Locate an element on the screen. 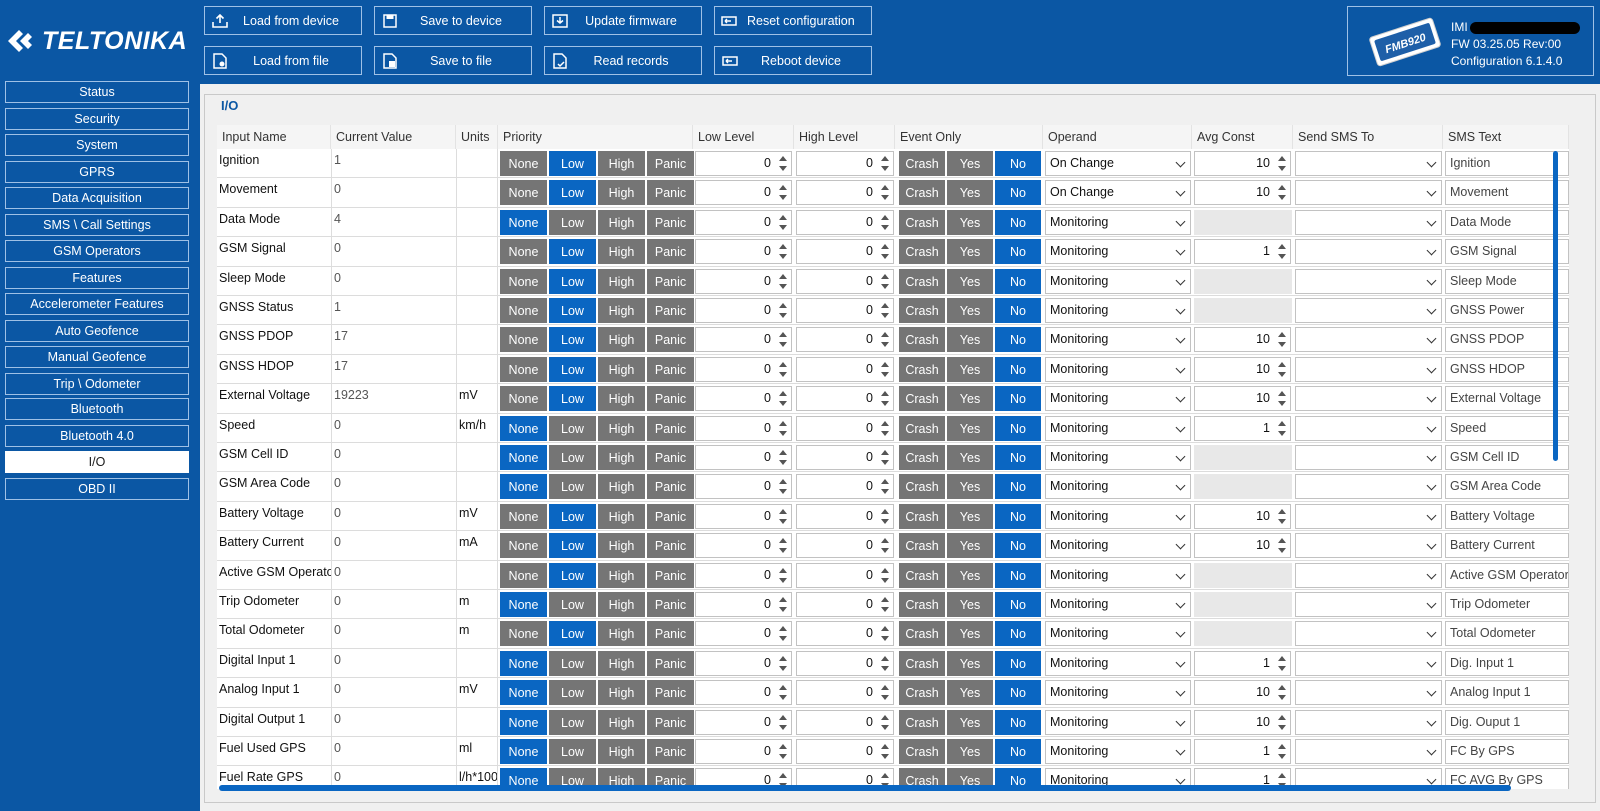 The height and width of the screenshot is (811, 1600). sms-text-input: Sleep Mode is located at coordinates (1507, 281).